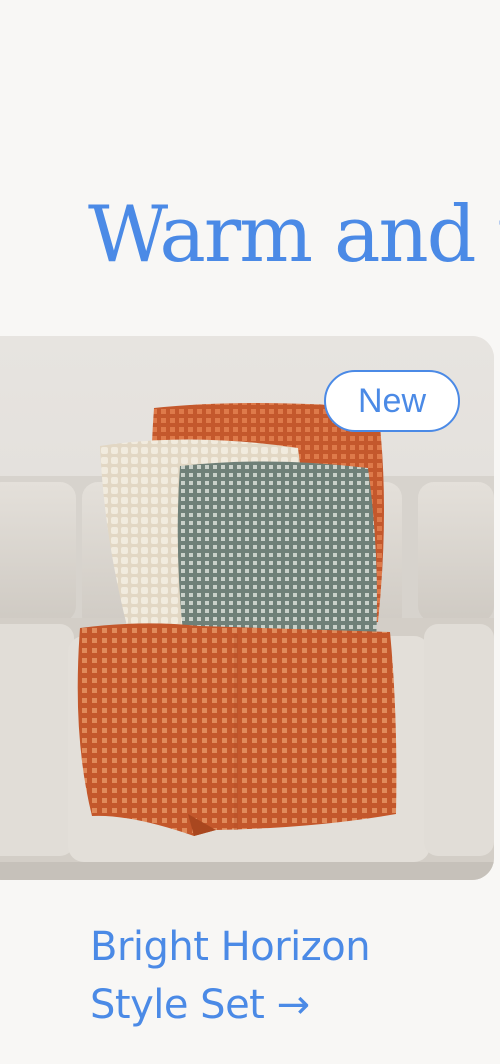 This screenshot has height=1064, width=500. What do you see at coordinates (200, 1005) in the screenshot?
I see `product-name-line-2: Style Set →` at bounding box center [200, 1005].